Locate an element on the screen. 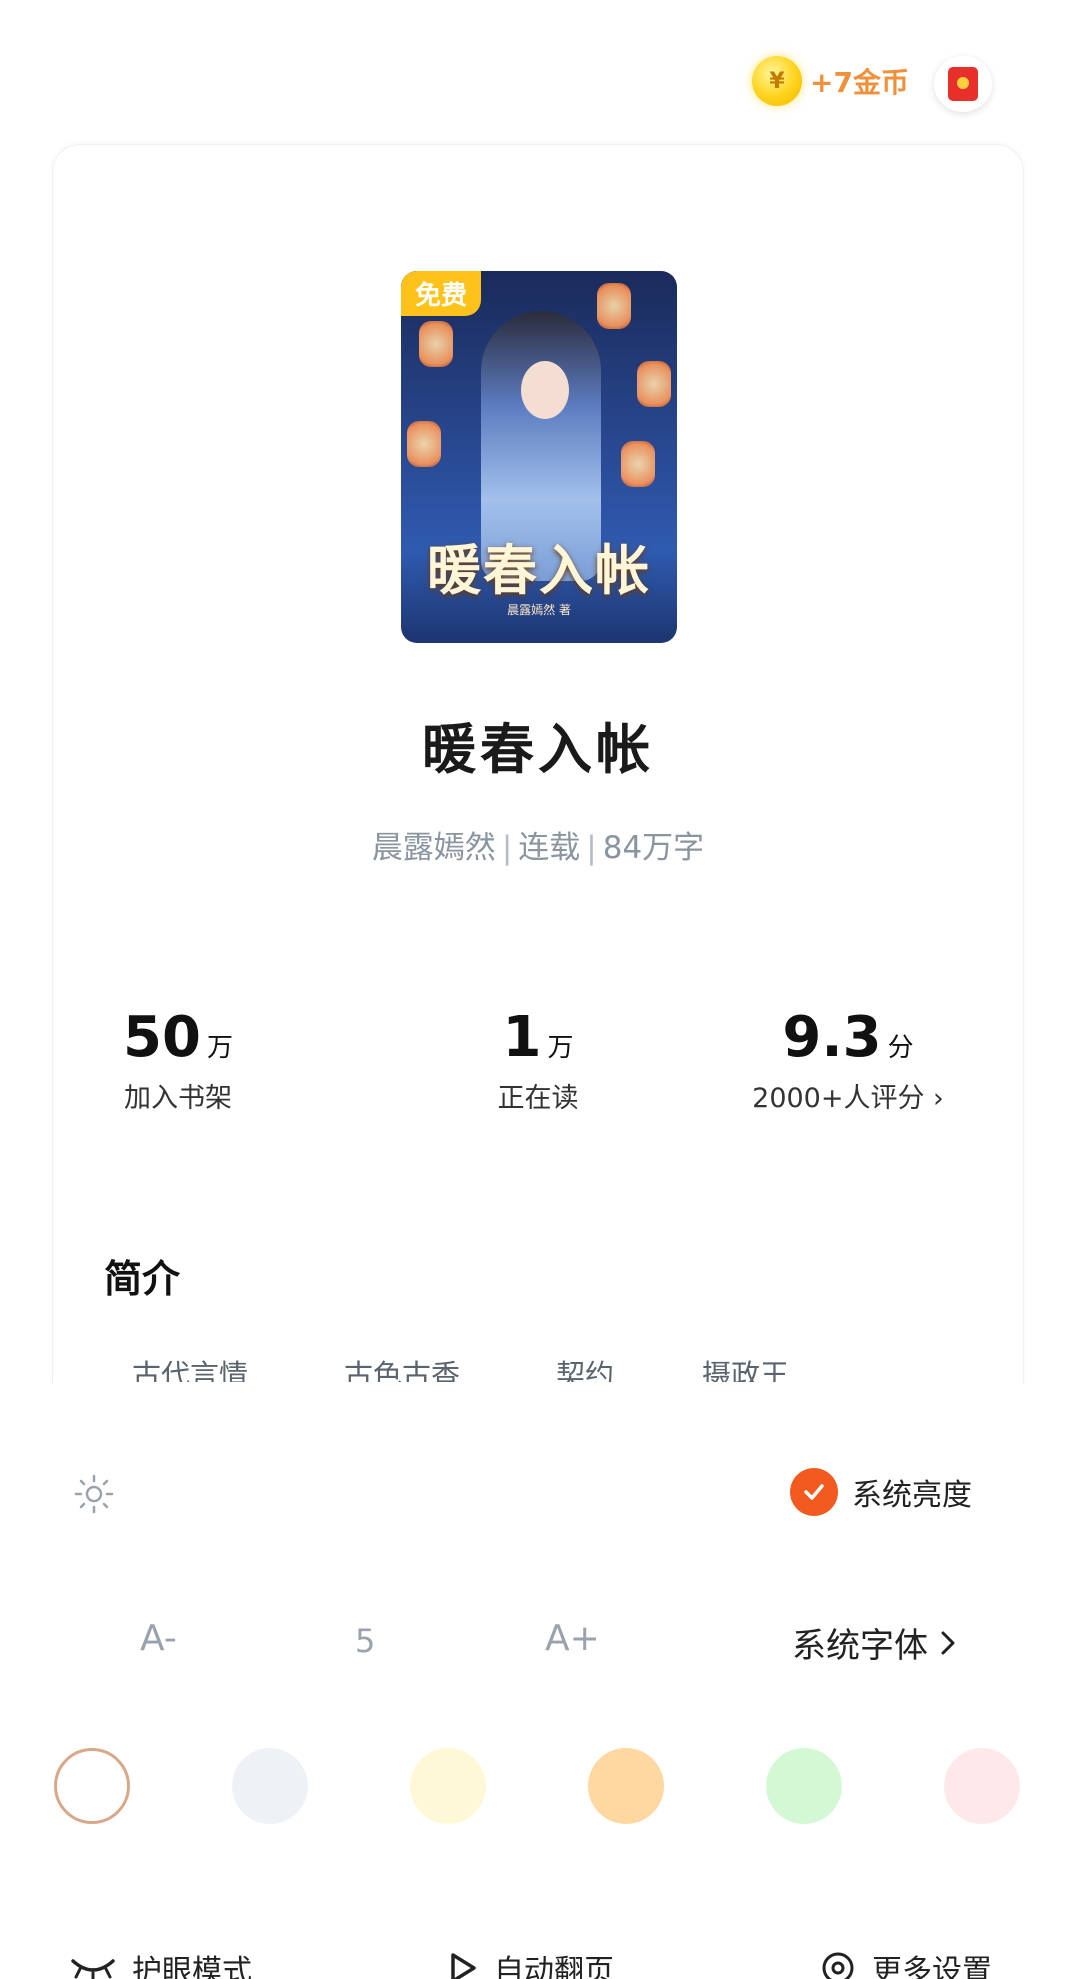 The height and width of the screenshot is (1979, 1076). more-settings-button: 更多设置 is located at coordinates (906, 1962).